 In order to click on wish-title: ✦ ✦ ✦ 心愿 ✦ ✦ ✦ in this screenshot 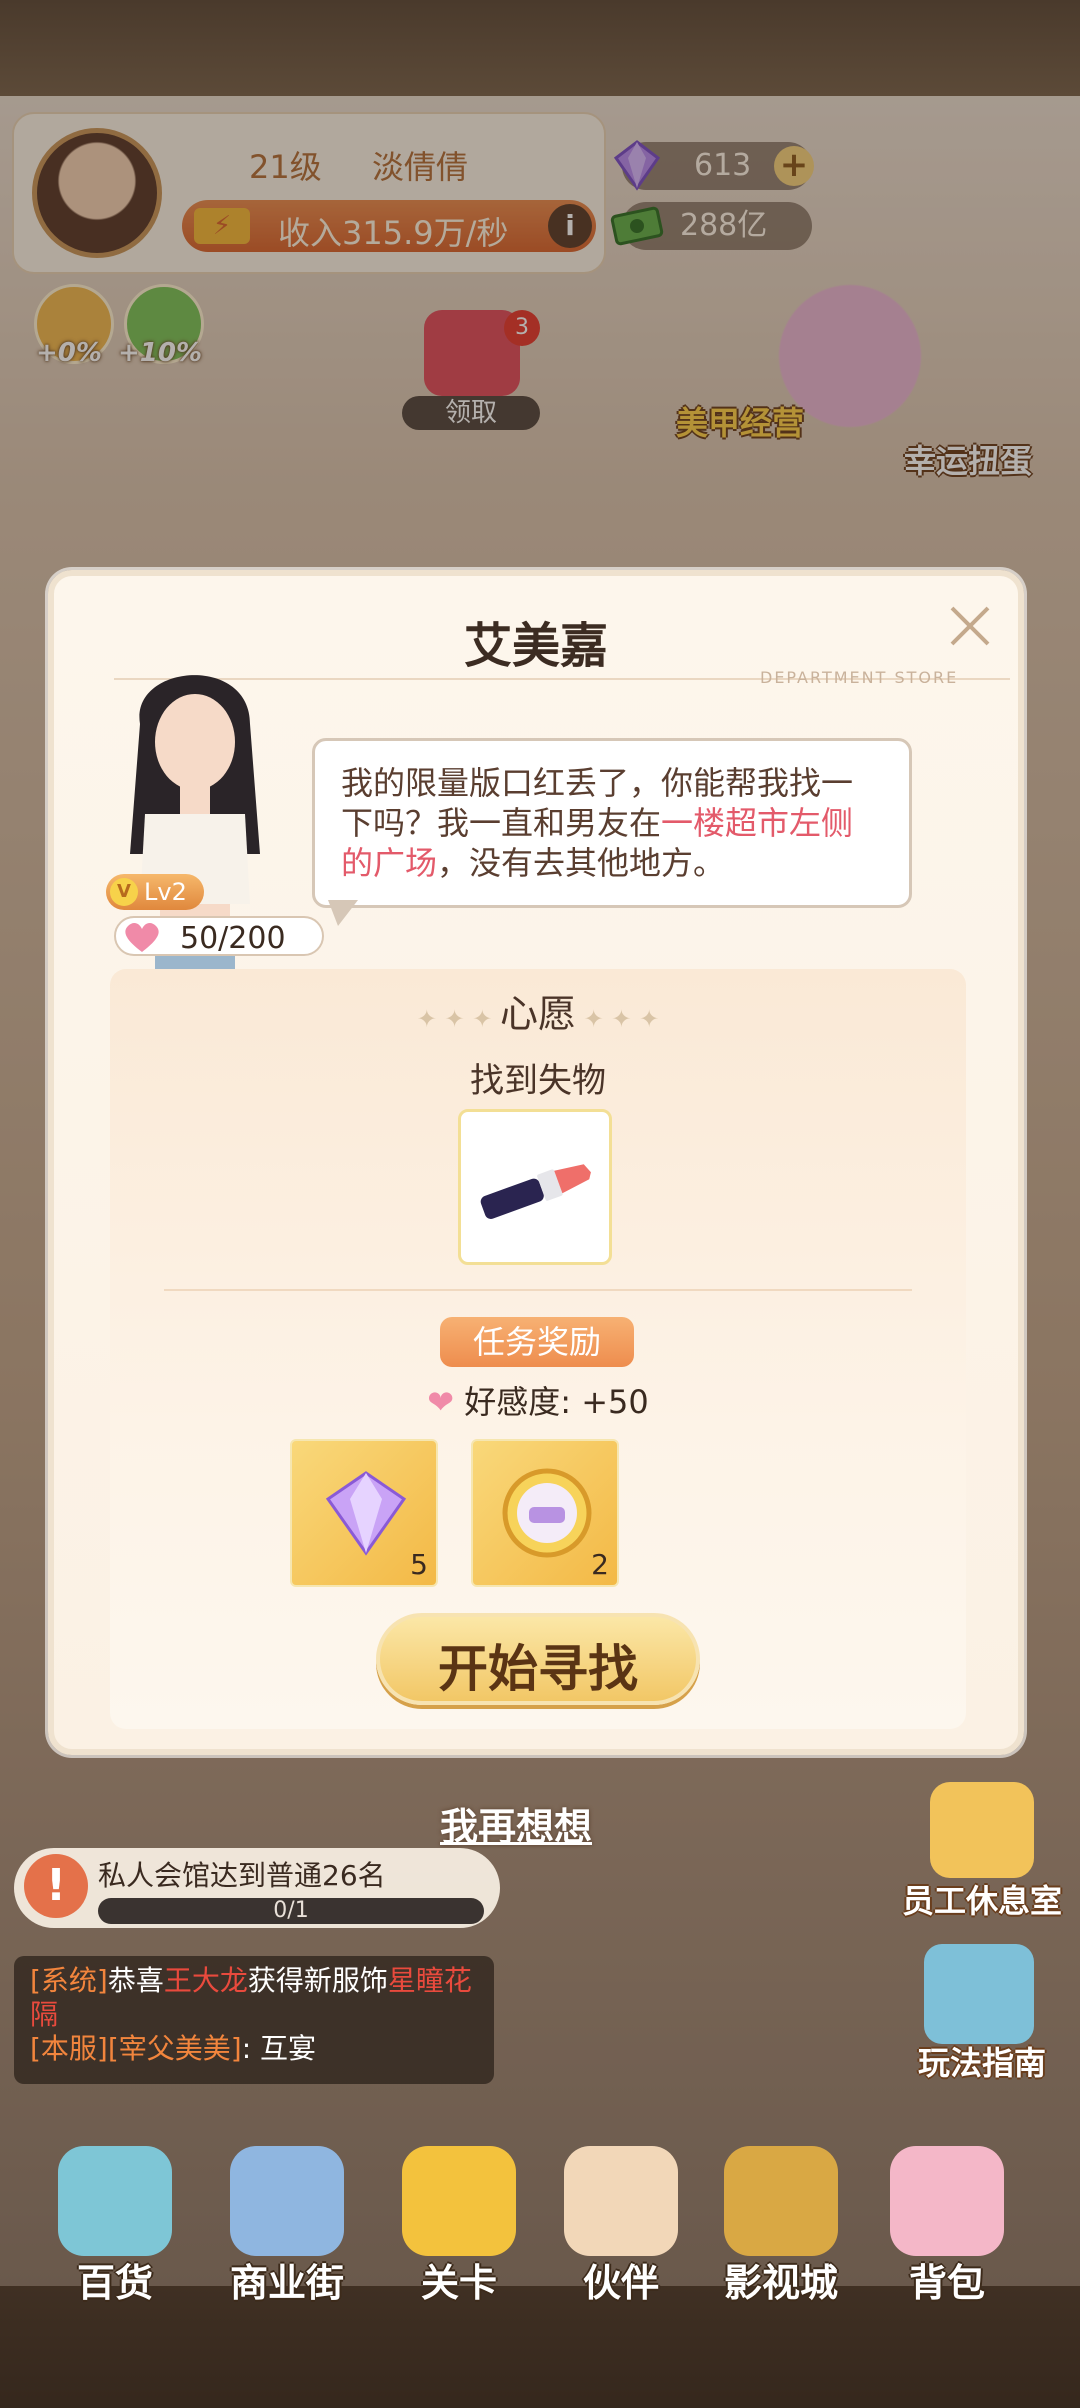, I will do `click(538, 1010)`.